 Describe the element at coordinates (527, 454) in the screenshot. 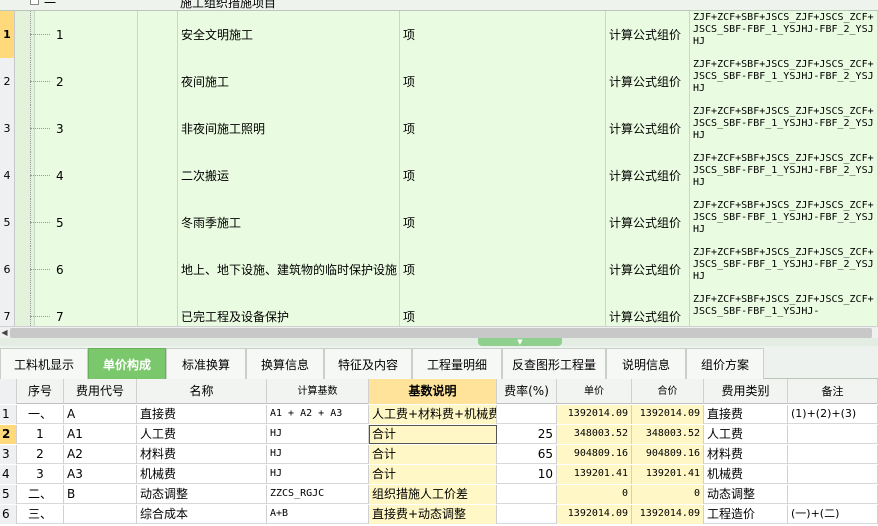

I see `cell-rate: 65` at that location.